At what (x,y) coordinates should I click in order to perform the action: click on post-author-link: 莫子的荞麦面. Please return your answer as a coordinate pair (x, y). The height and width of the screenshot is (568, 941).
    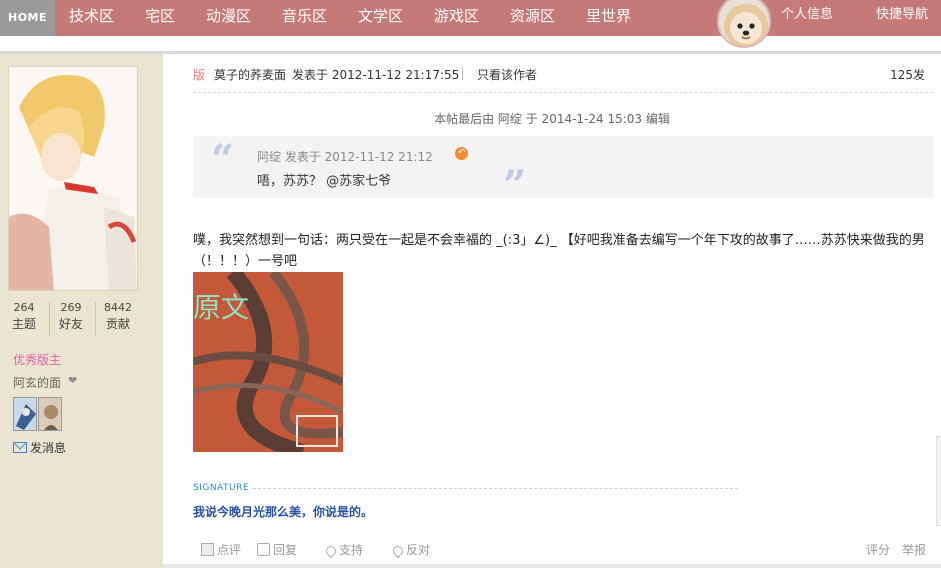
    Looking at the image, I should click on (250, 74).